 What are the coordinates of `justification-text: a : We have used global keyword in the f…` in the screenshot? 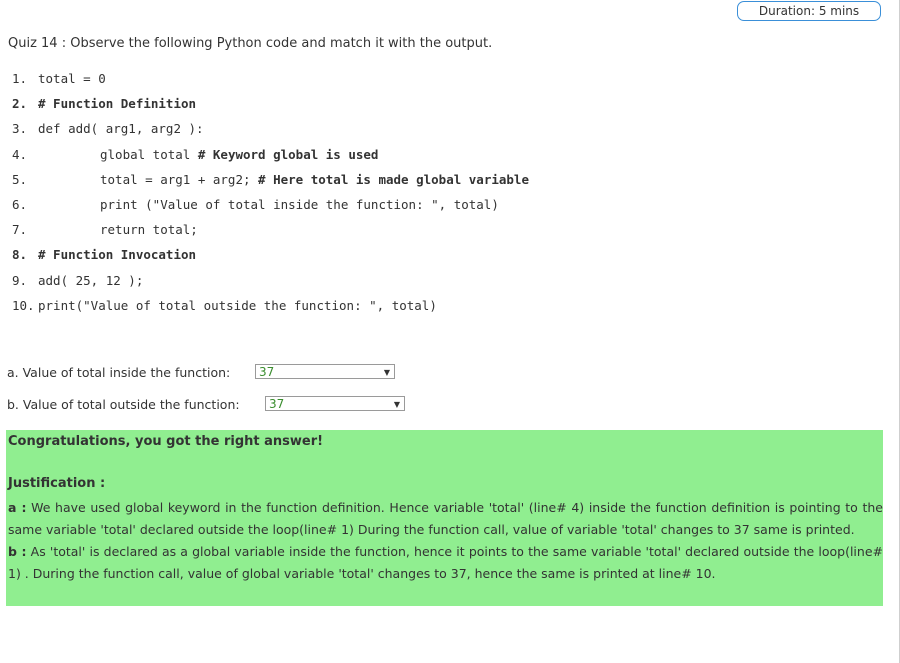 It's located at (445, 541).